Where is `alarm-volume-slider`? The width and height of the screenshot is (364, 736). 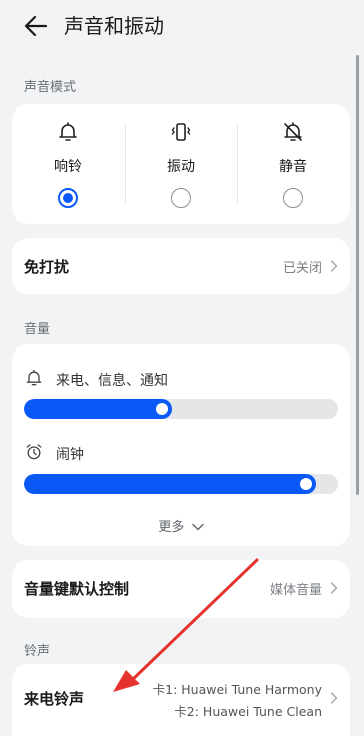 alarm-volume-slider is located at coordinates (181, 484).